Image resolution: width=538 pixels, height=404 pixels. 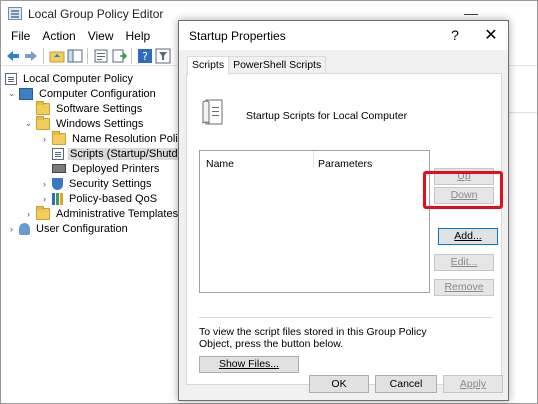 I want to click on security-icon, so click(x=57, y=183).